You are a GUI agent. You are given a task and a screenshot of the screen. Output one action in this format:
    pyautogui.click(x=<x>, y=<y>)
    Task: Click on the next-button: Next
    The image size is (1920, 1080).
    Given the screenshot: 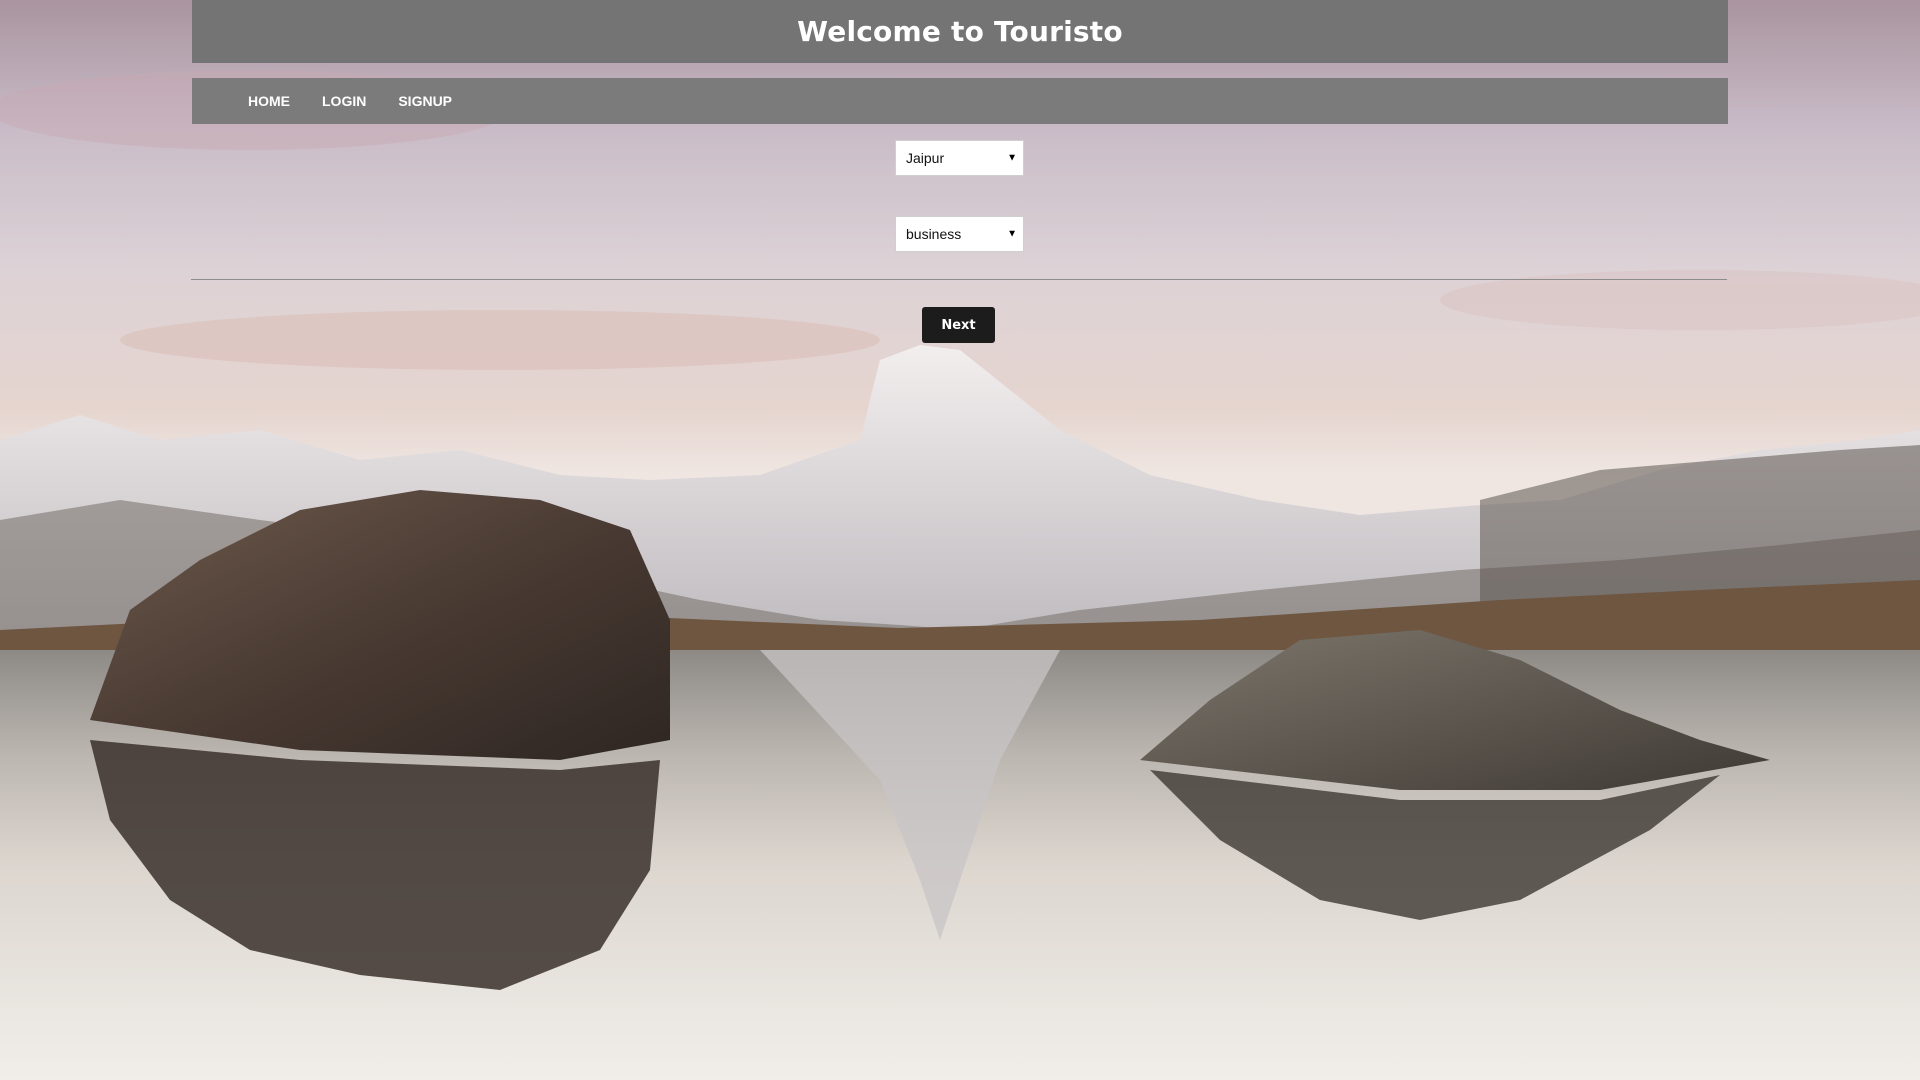 What is the action you would take?
    pyautogui.click(x=958, y=325)
    